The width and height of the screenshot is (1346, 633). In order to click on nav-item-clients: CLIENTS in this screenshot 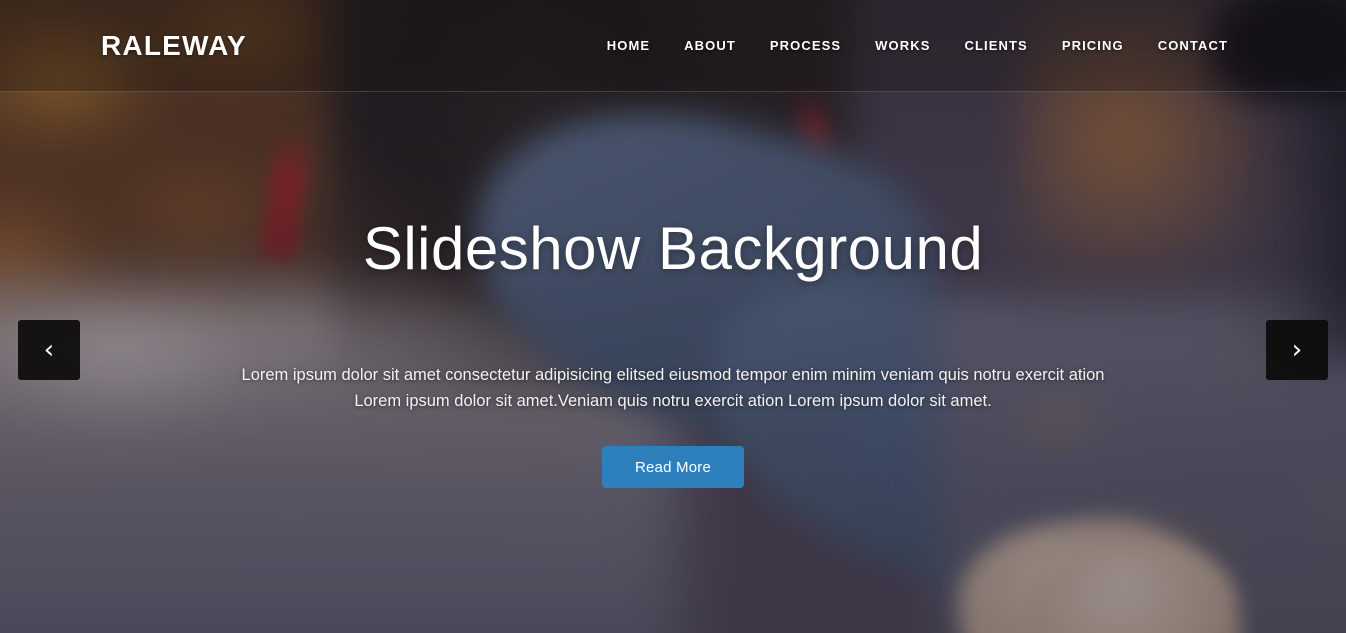, I will do `click(996, 45)`.